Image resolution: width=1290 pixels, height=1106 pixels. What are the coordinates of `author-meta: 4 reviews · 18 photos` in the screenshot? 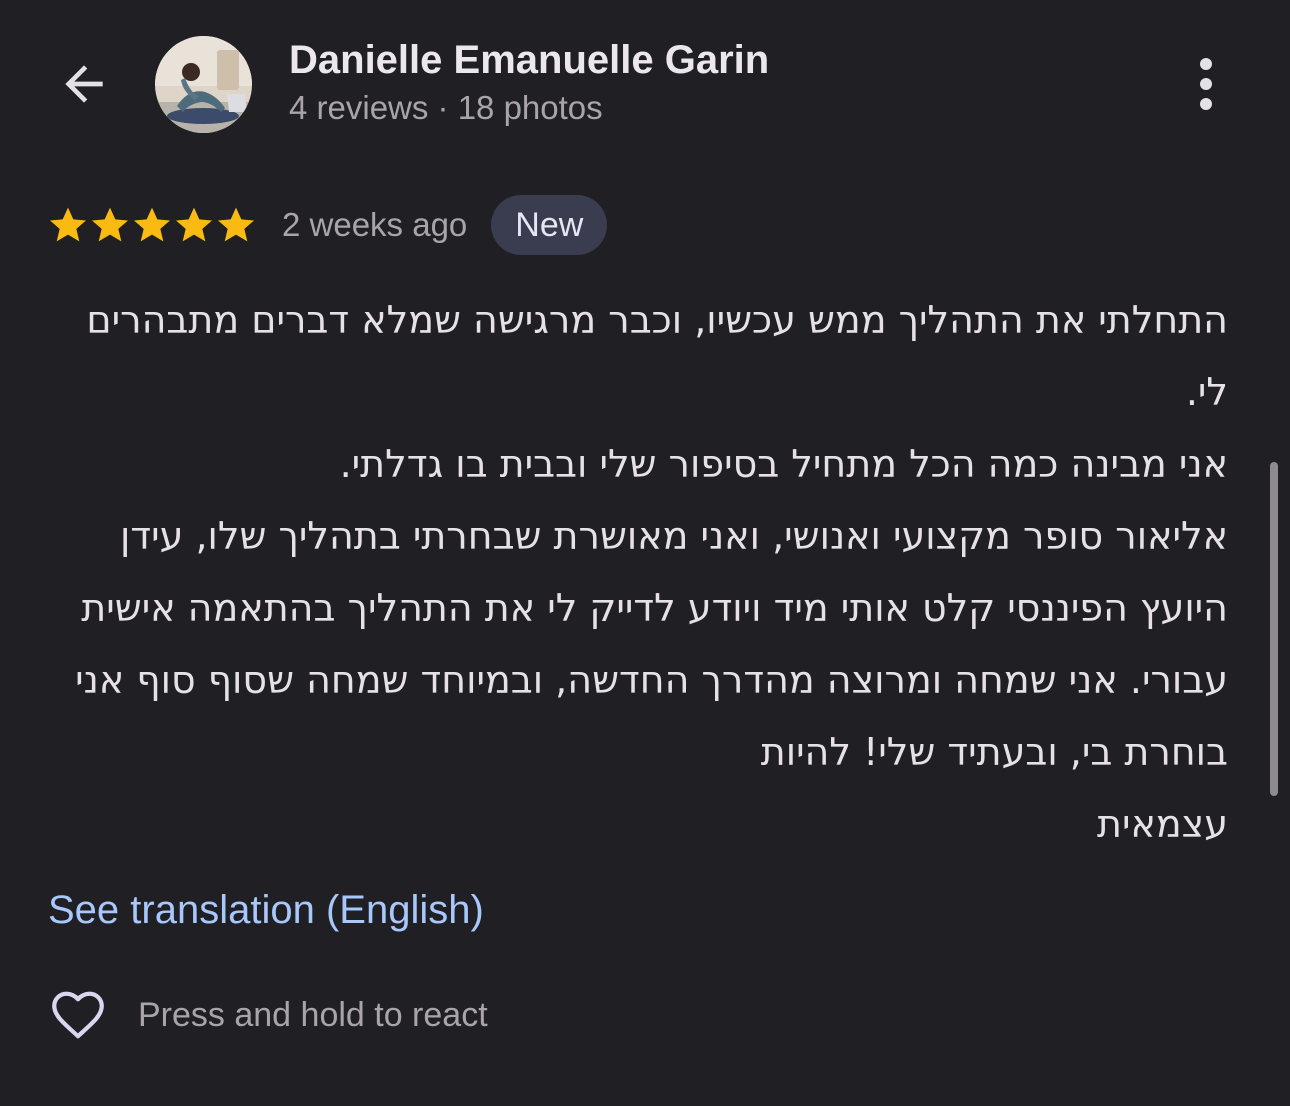 It's located at (446, 107).